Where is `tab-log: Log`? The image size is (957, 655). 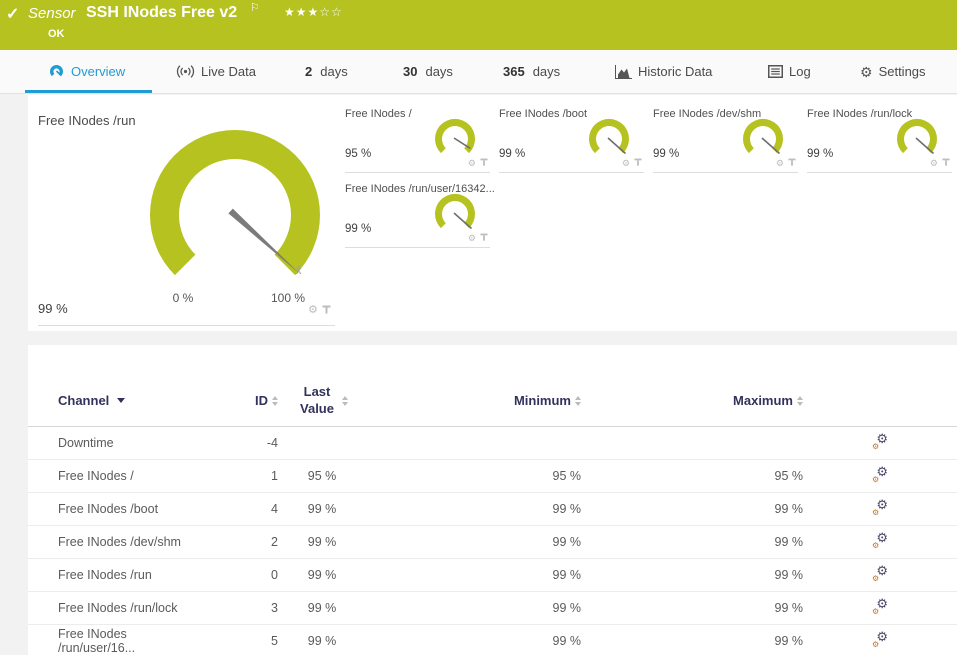 tab-log: Log is located at coordinates (789, 71).